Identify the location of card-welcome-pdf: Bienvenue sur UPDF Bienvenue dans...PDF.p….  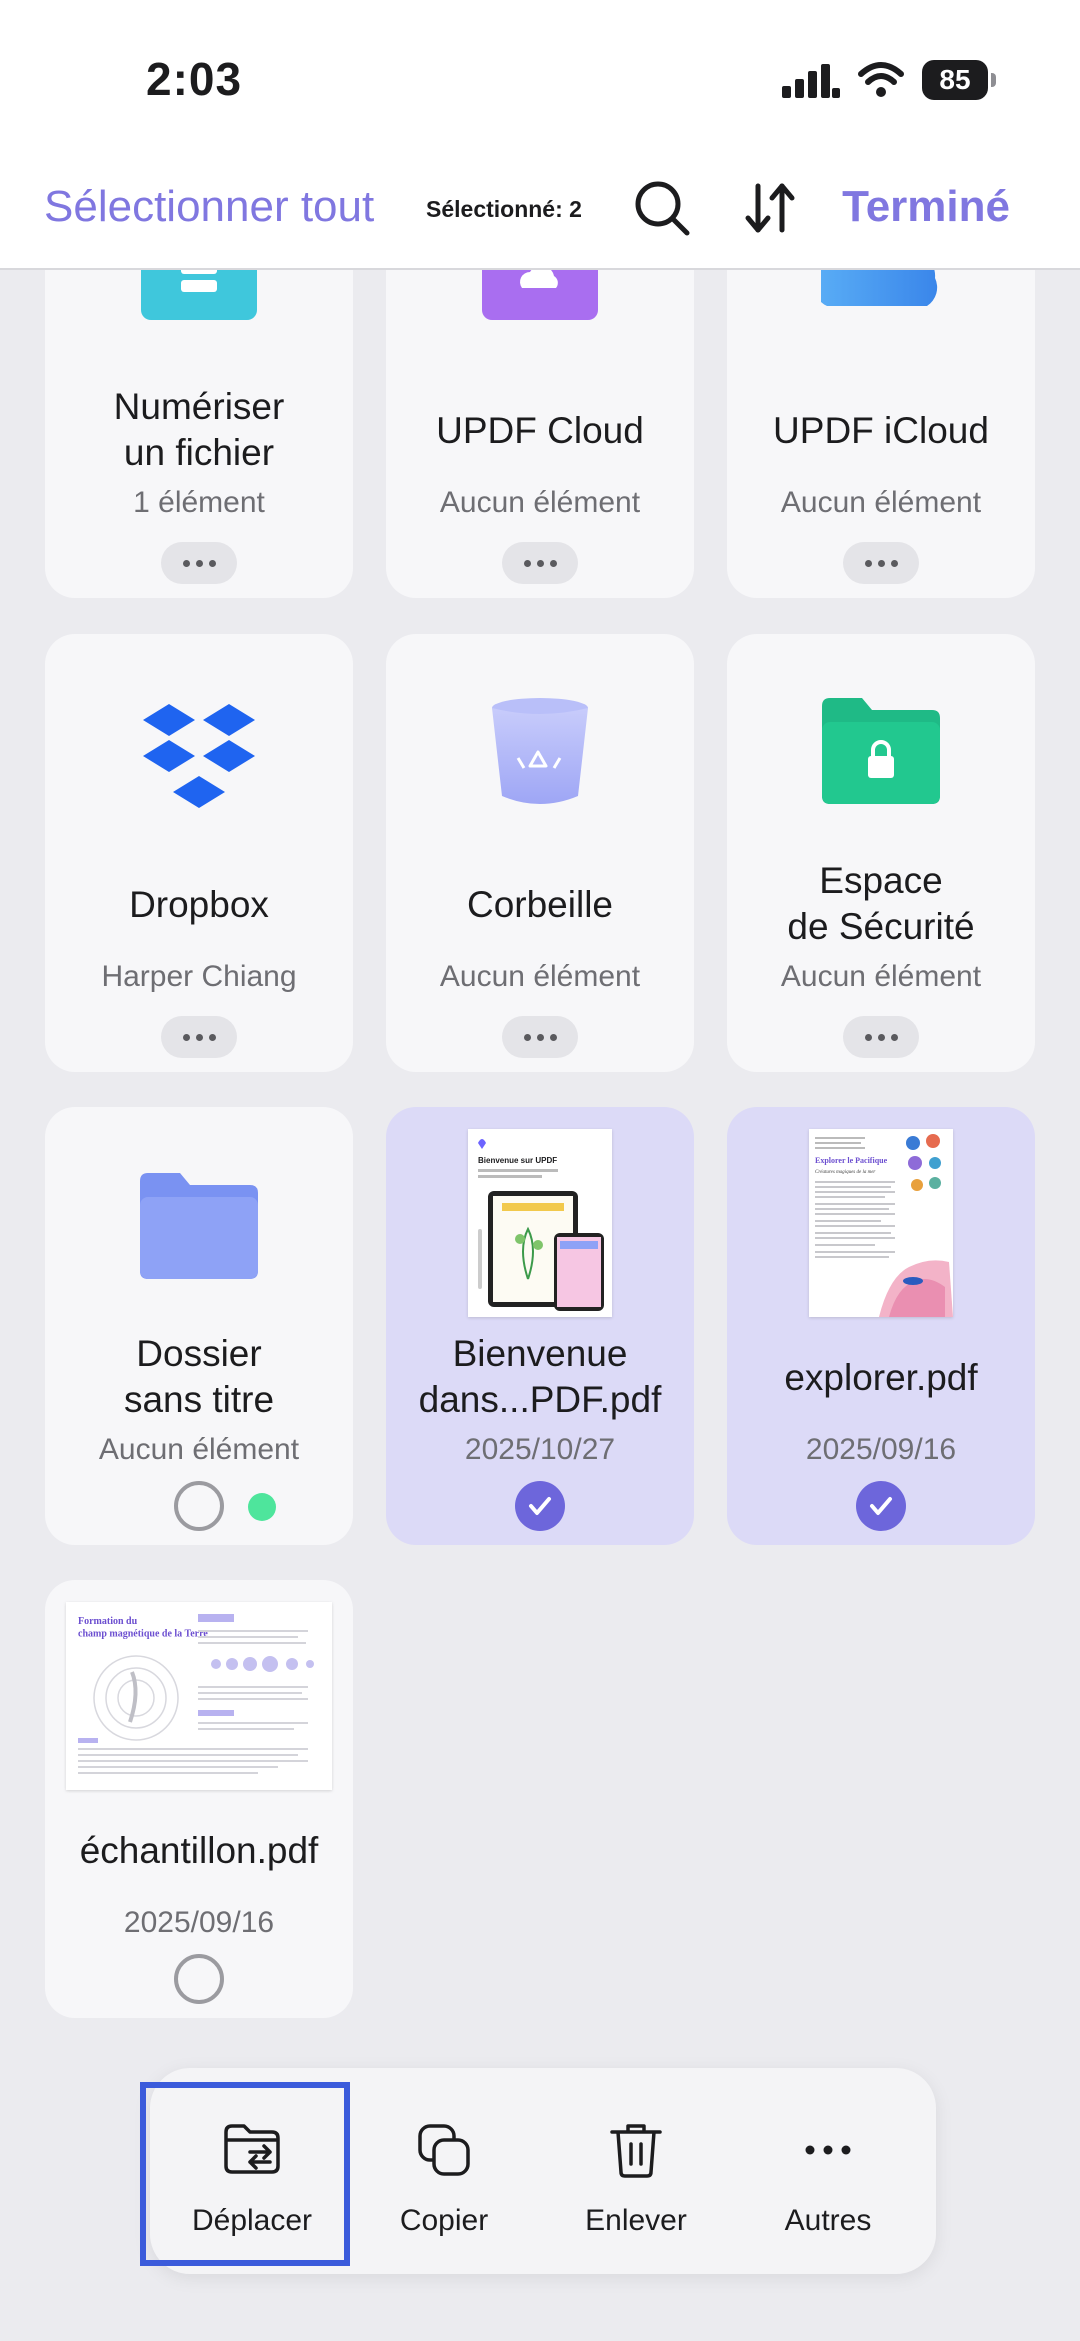
(540, 1326).